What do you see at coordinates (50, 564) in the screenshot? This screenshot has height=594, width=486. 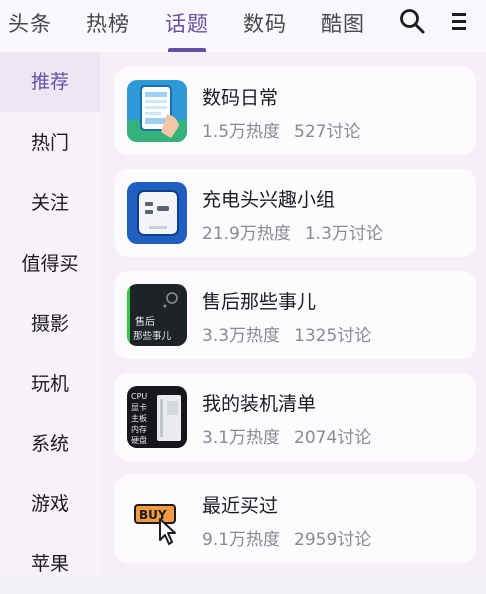 I see `sidebar-item-apple: 苹果` at bounding box center [50, 564].